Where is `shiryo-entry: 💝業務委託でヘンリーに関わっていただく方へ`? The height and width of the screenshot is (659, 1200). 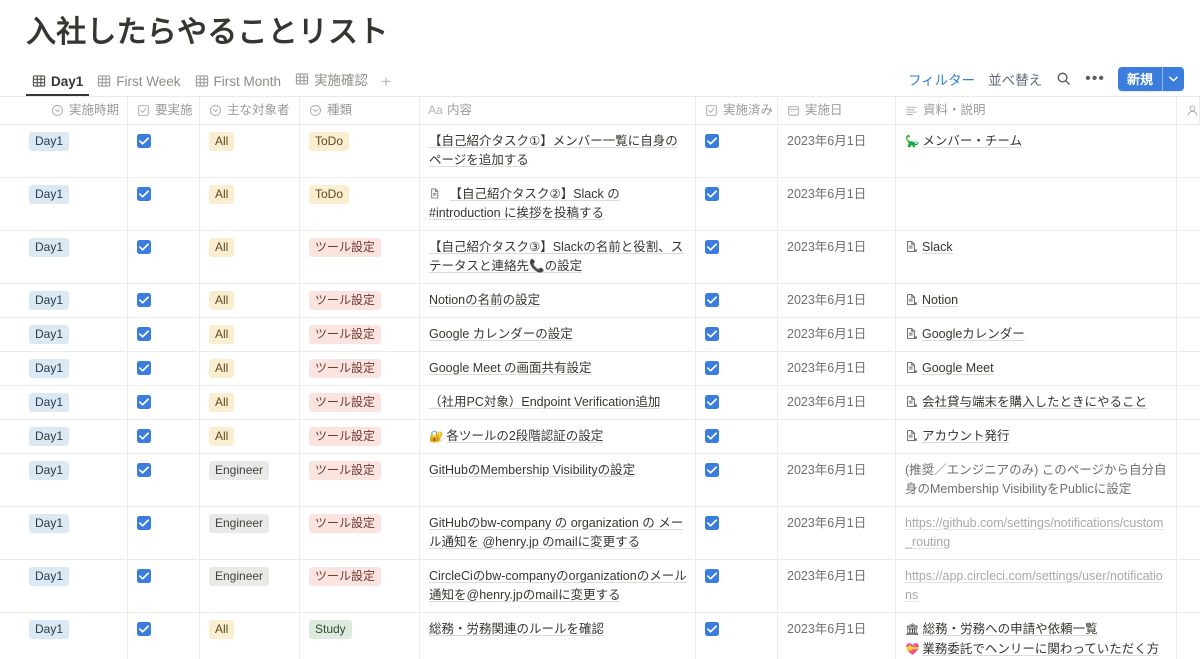 shiryo-entry: 💝業務委託でヘンリーに関わっていただく方へ is located at coordinates (1036, 649).